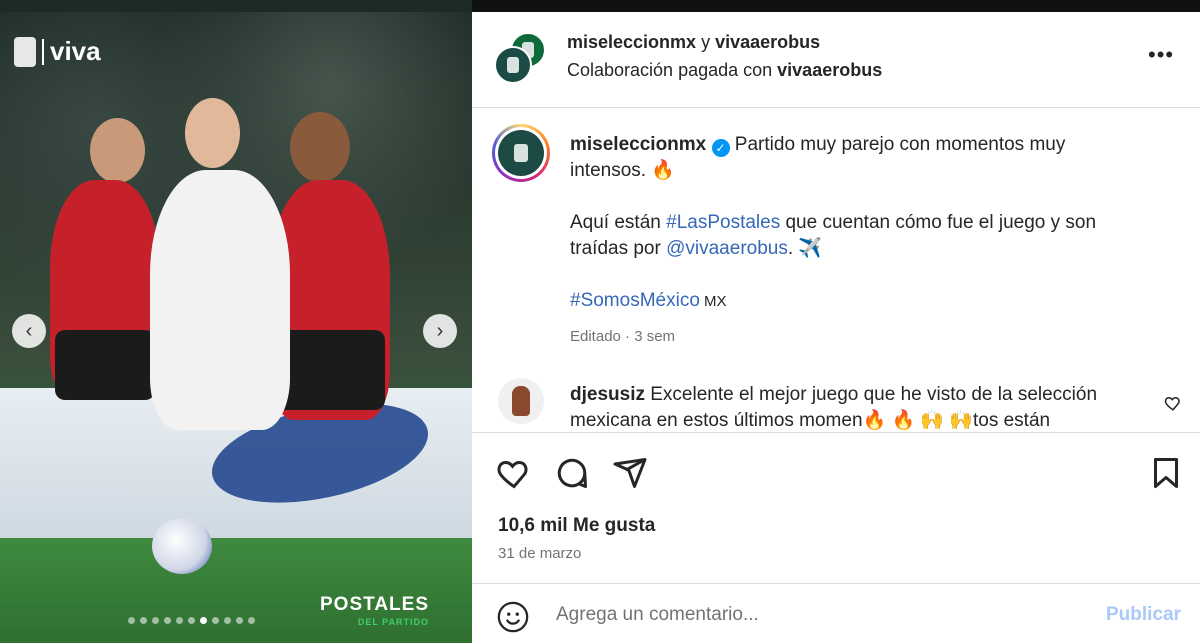 This screenshot has height=643, width=1200. Describe the element at coordinates (706, 42) in the screenshot. I see `header-and: y` at that location.